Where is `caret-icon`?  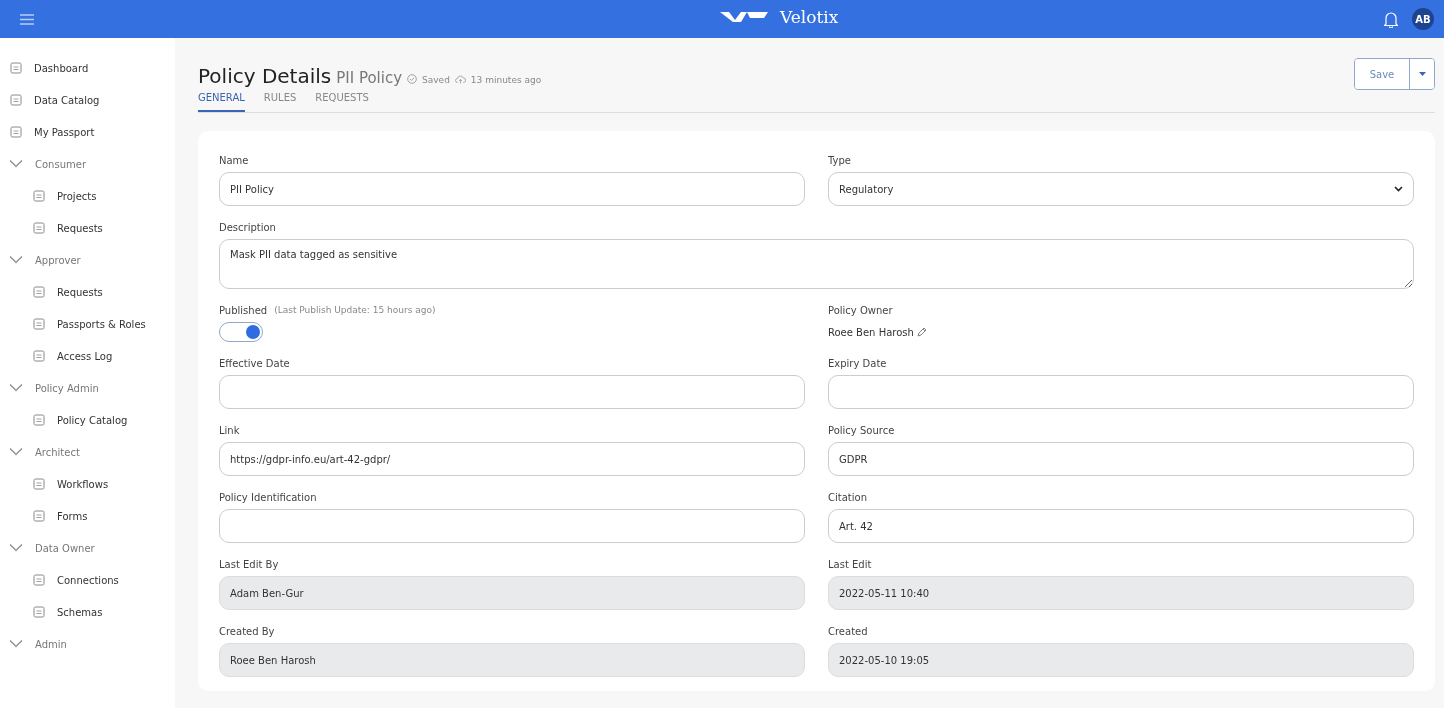 caret-icon is located at coordinates (1422, 74).